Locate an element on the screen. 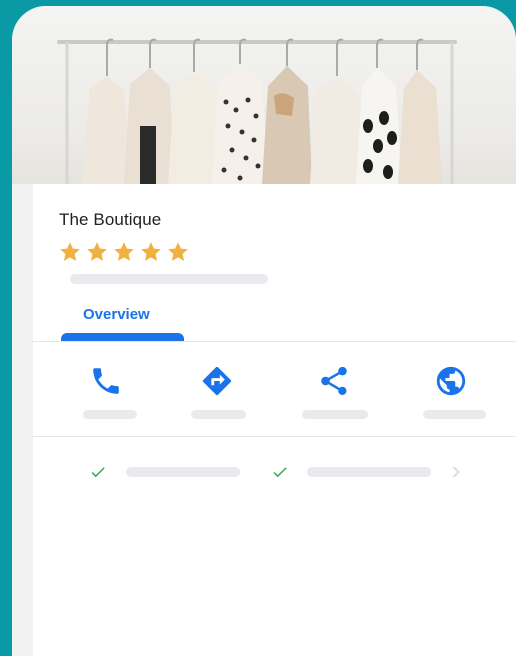 This screenshot has height=656, width=516. share-label-placeholder is located at coordinates (335, 414).